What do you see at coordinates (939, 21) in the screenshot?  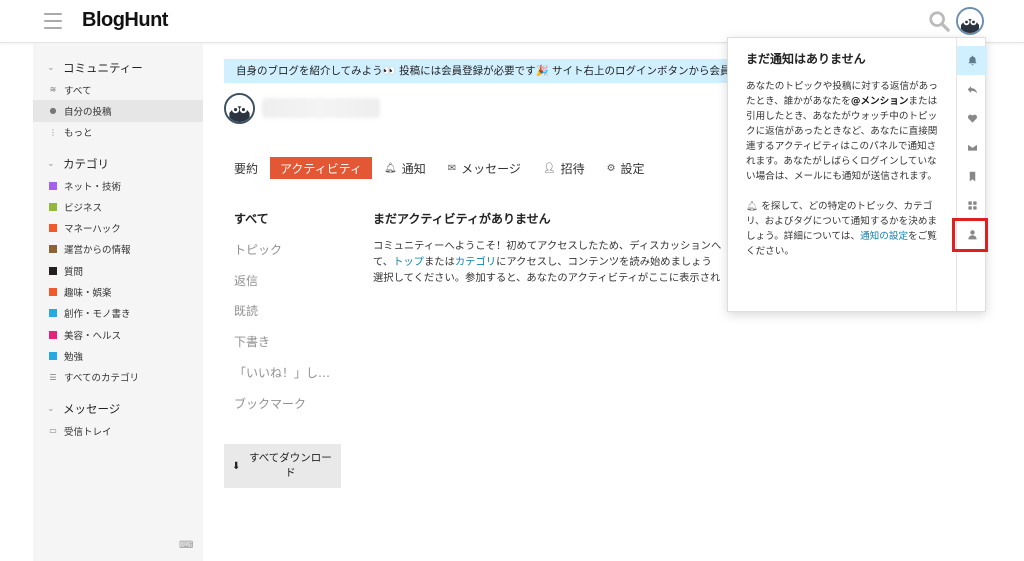 I see `search-icon` at bounding box center [939, 21].